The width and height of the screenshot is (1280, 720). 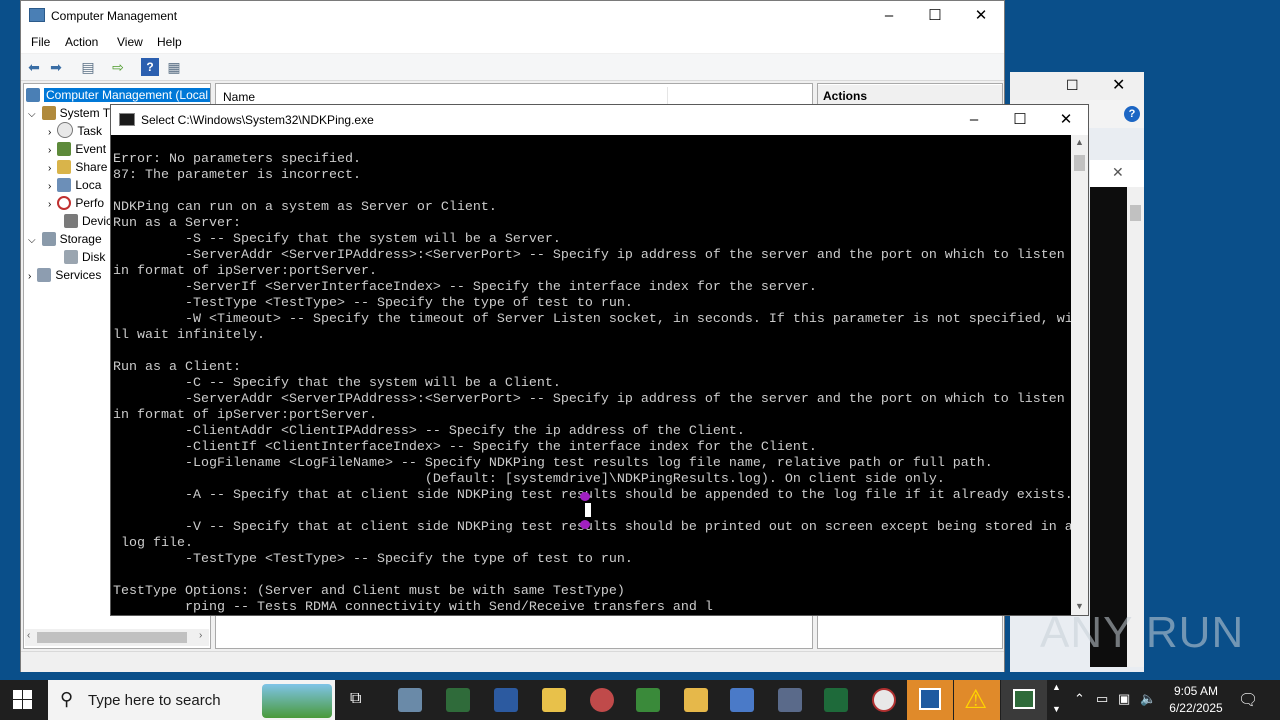 What do you see at coordinates (74, 185) in the screenshot?
I see `tree-item-local-users: › Loca` at bounding box center [74, 185].